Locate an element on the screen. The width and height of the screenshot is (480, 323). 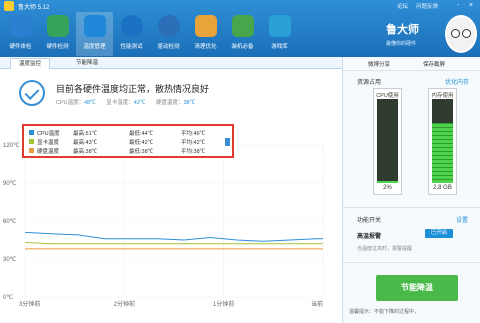
forum-link: 论坛 is located at coordinates (402, 6).